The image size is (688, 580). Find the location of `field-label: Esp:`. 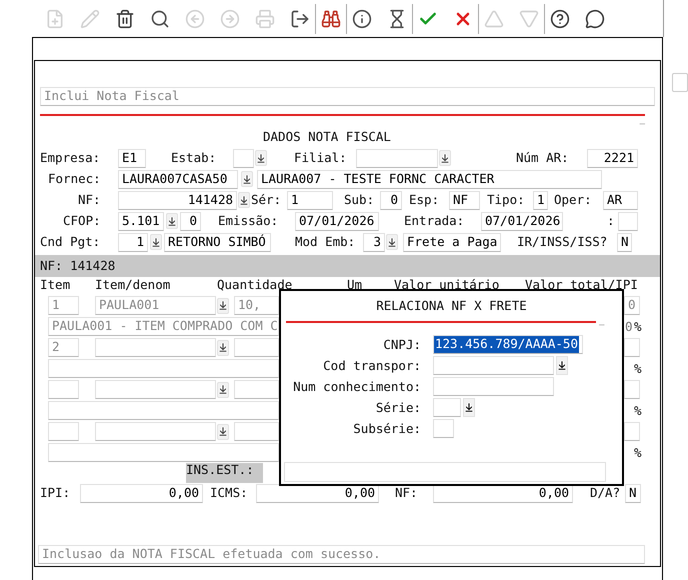

field-label: Esp: is located at coordinates (424, 200).